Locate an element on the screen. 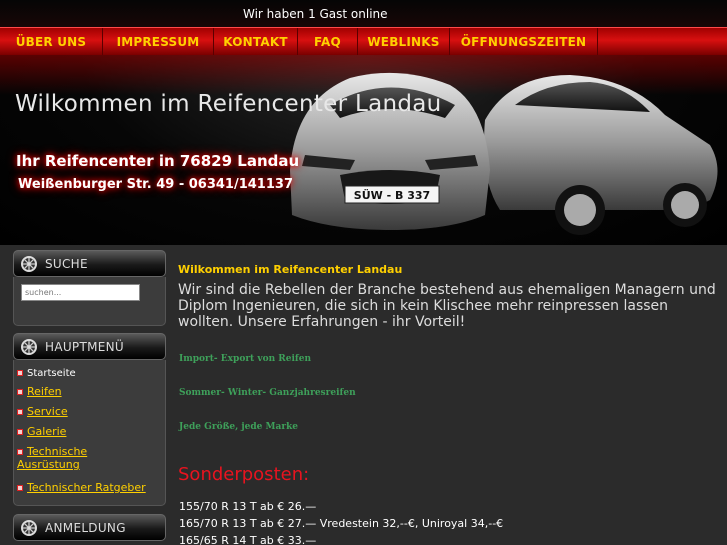 The width and height of the screenshot is (727, 545). special-offers-title: Sonderposten: is located at coordinates (244, 474).